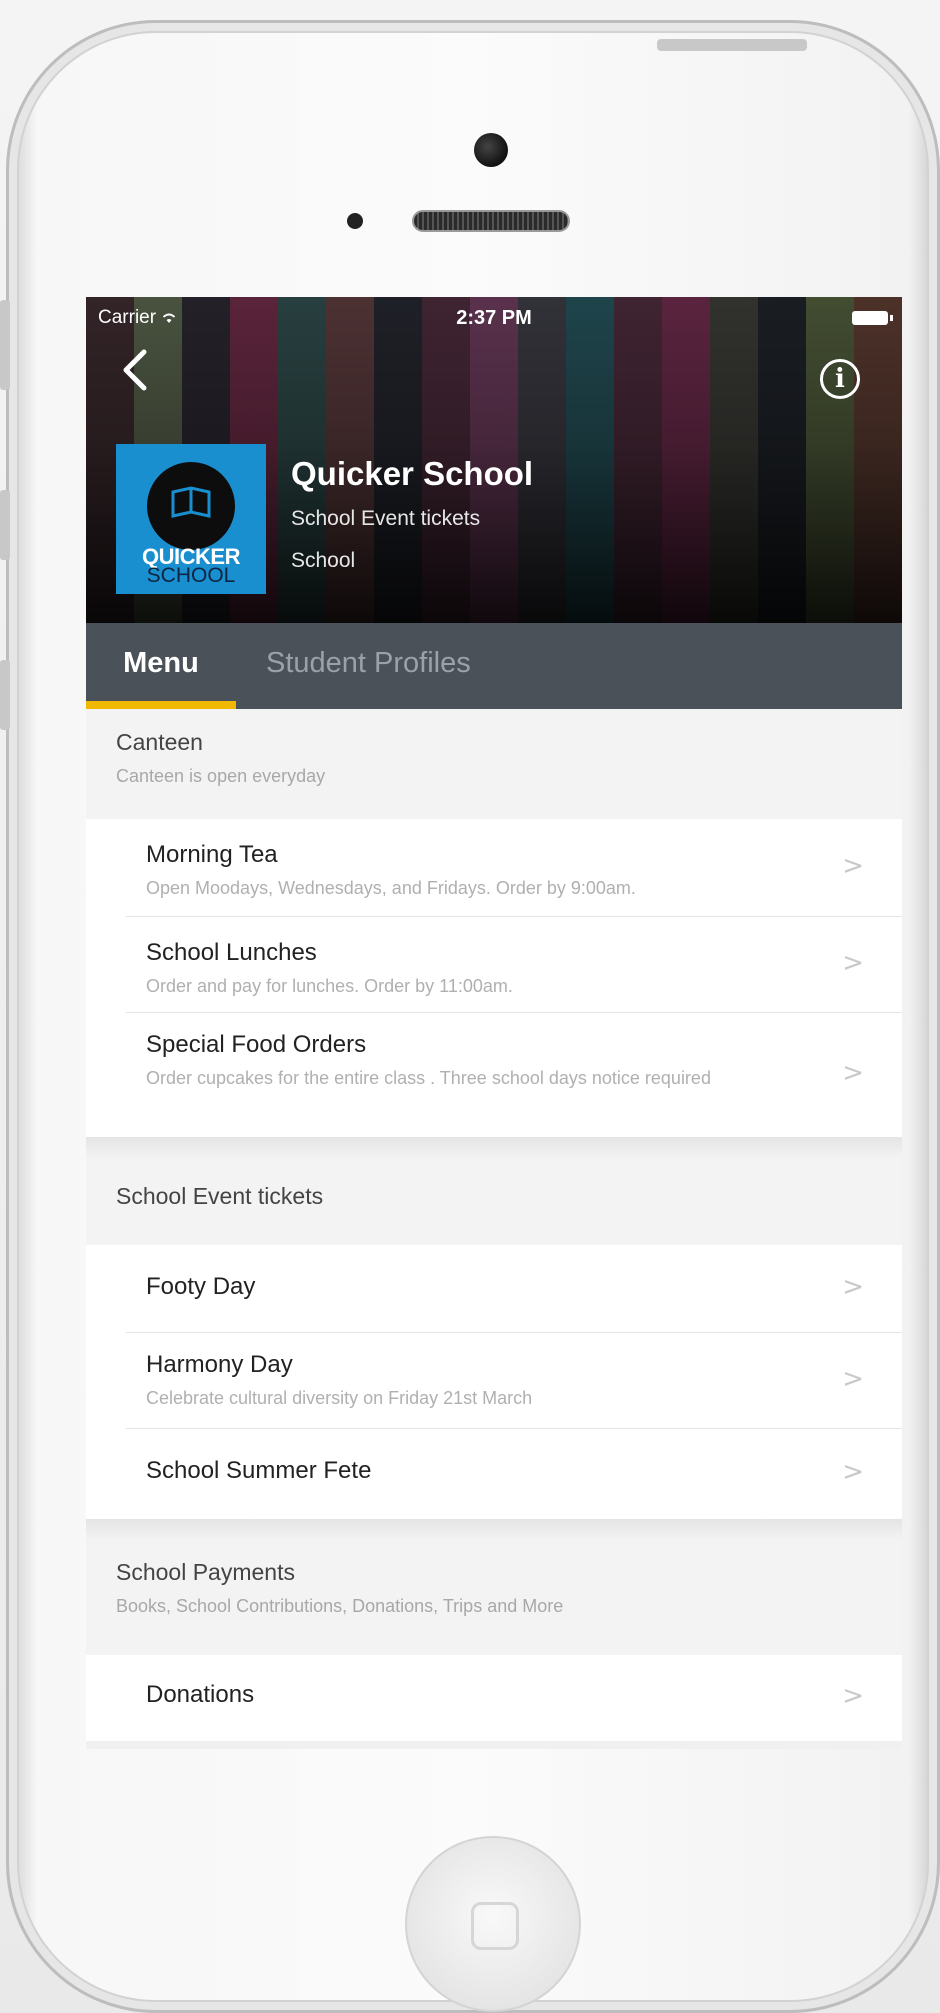  I want to click on back-button, so click(135, 374).